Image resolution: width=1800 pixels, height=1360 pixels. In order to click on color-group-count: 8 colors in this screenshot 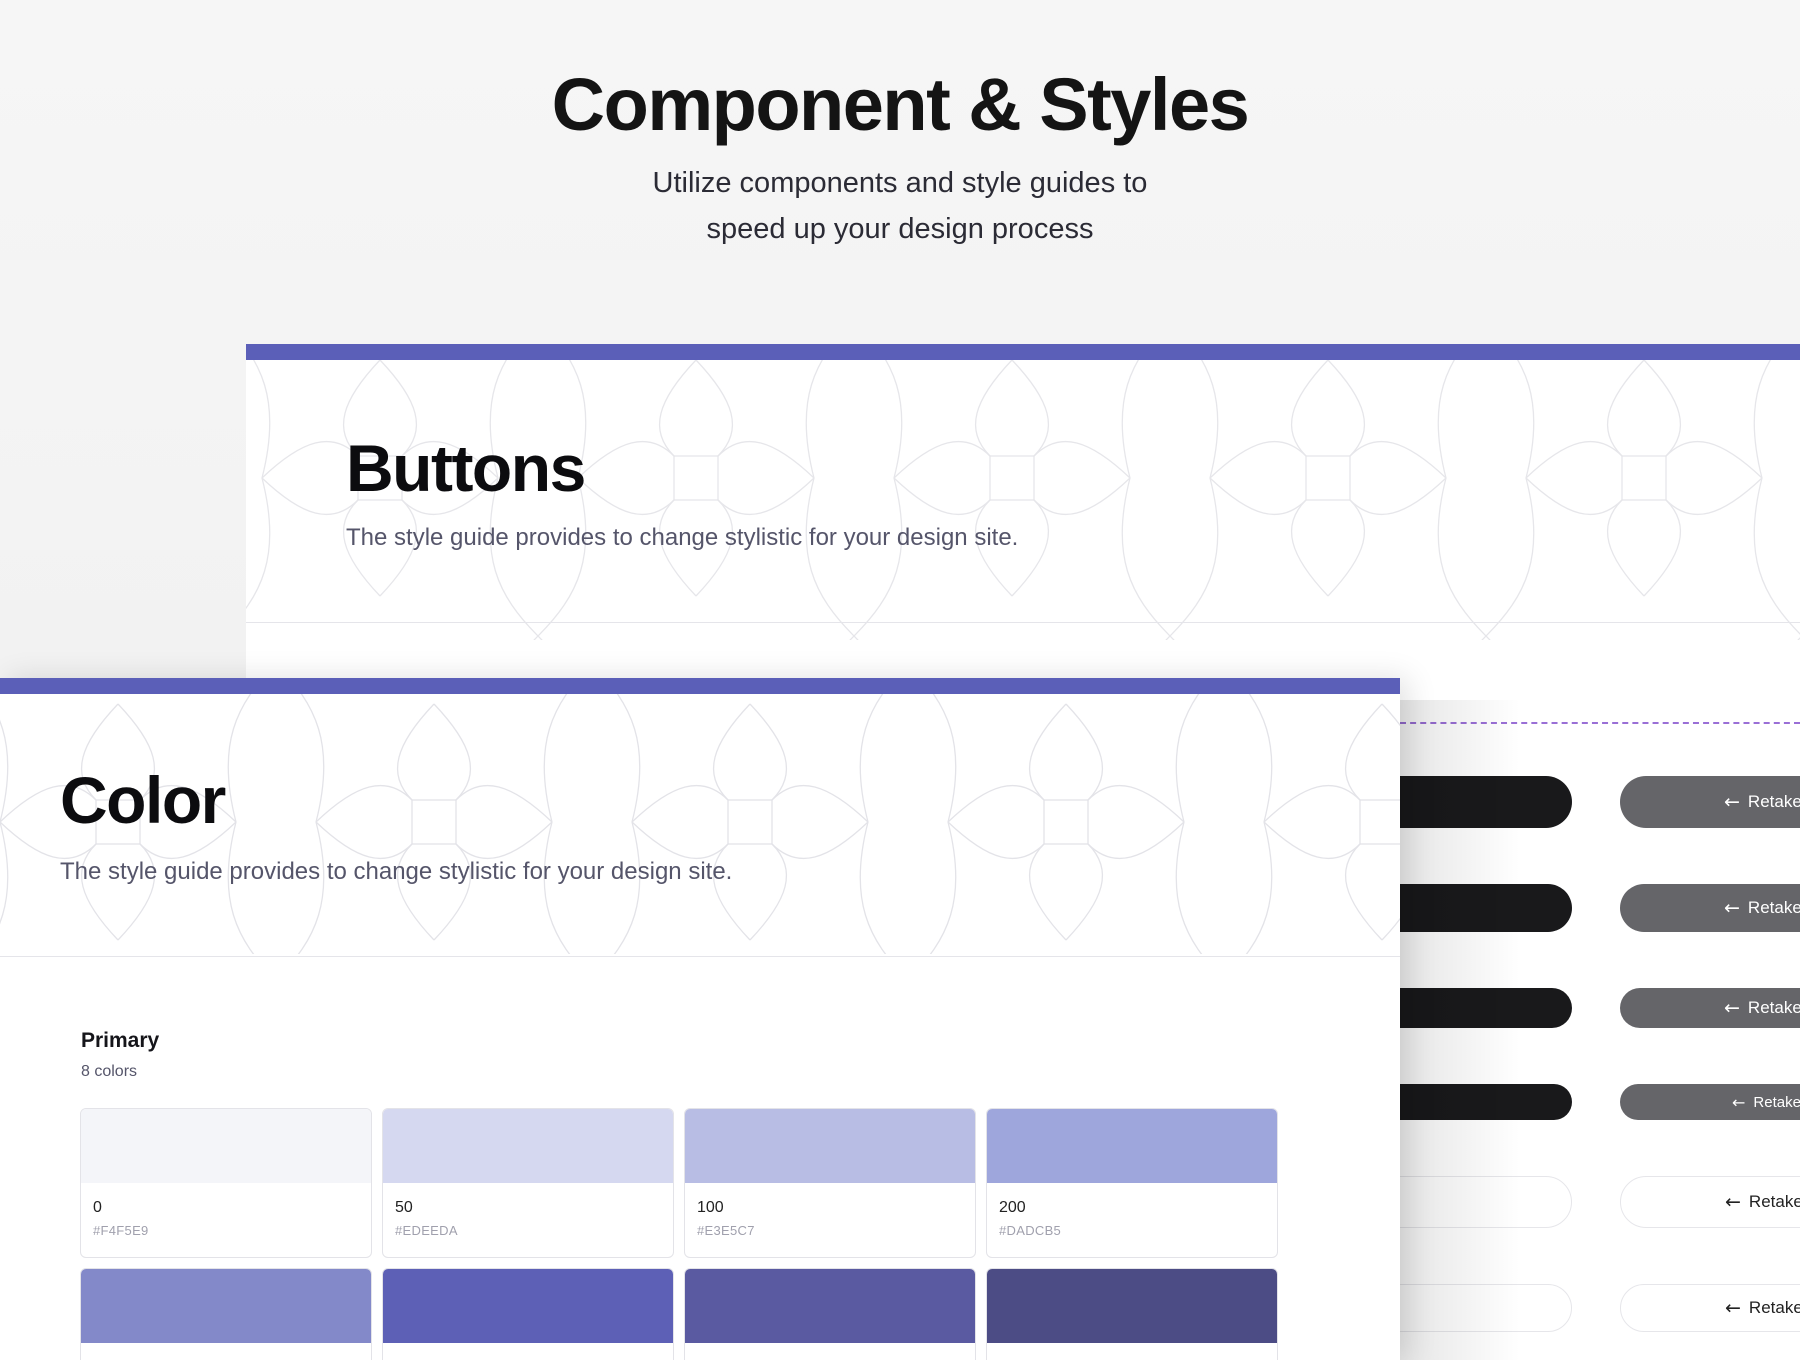, I will do `click(109, 1071)`.